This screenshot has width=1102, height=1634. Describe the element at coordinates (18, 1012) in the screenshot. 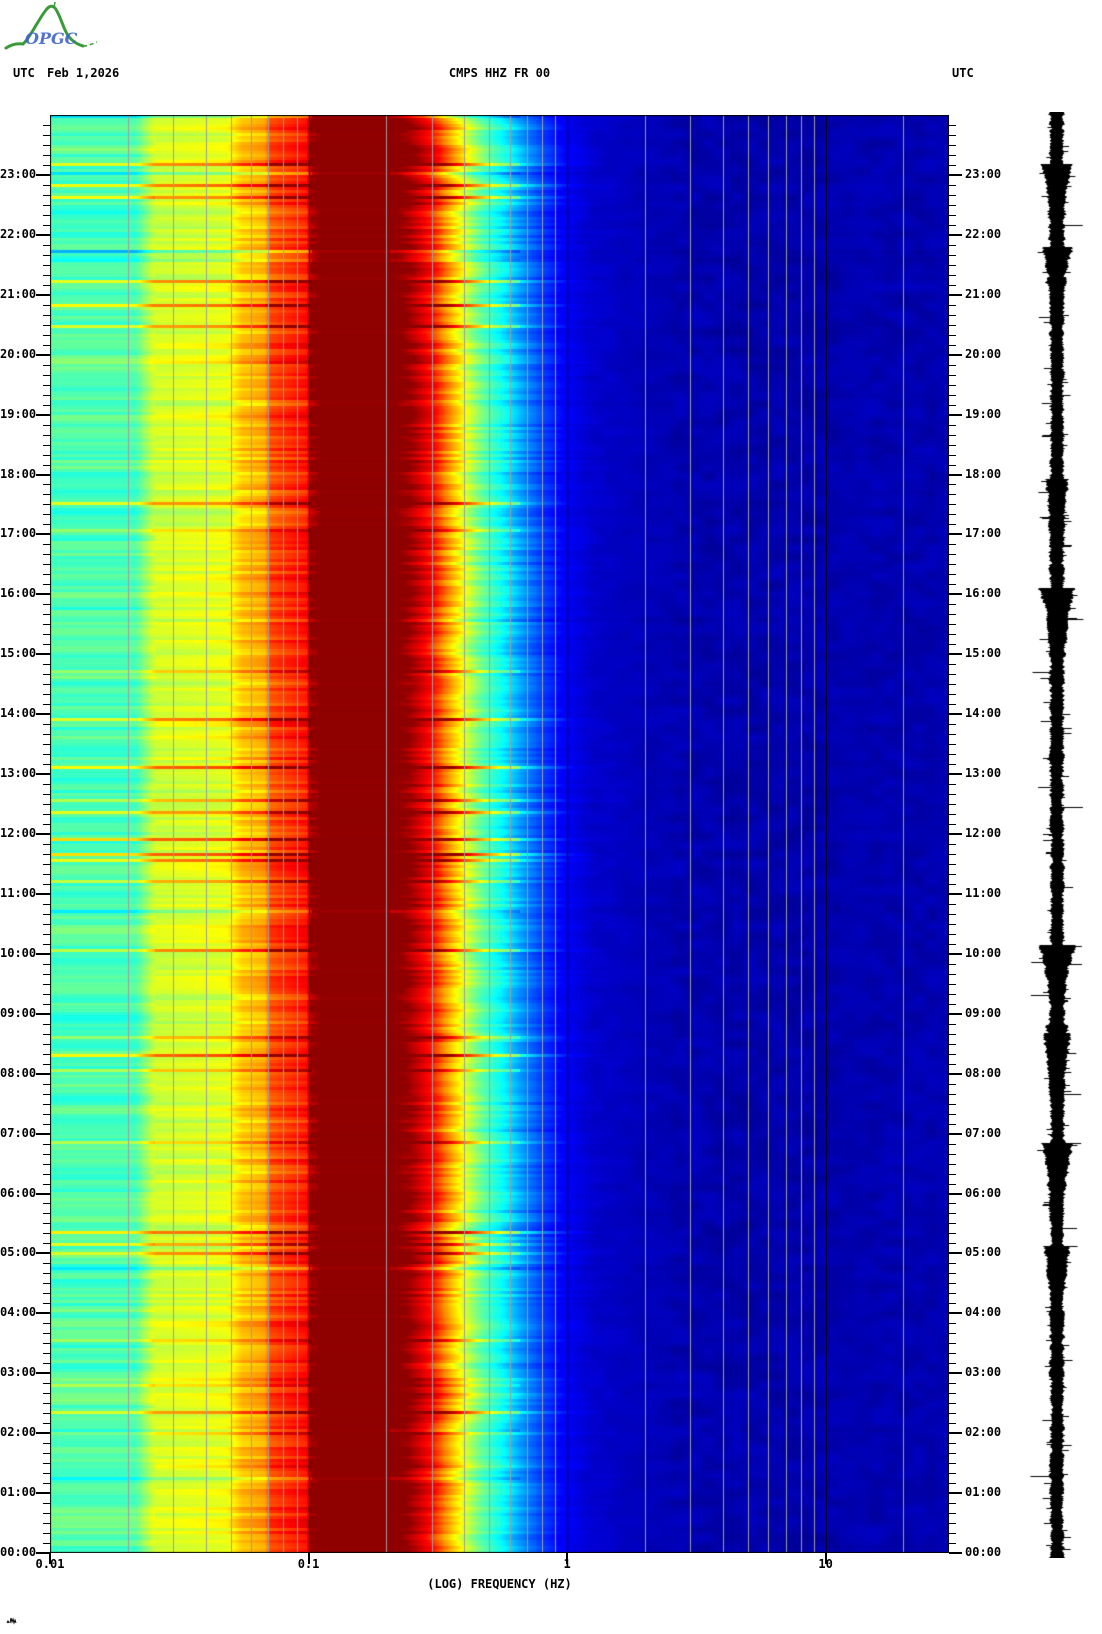

I see `hour-label-left: 09:00` at that location.